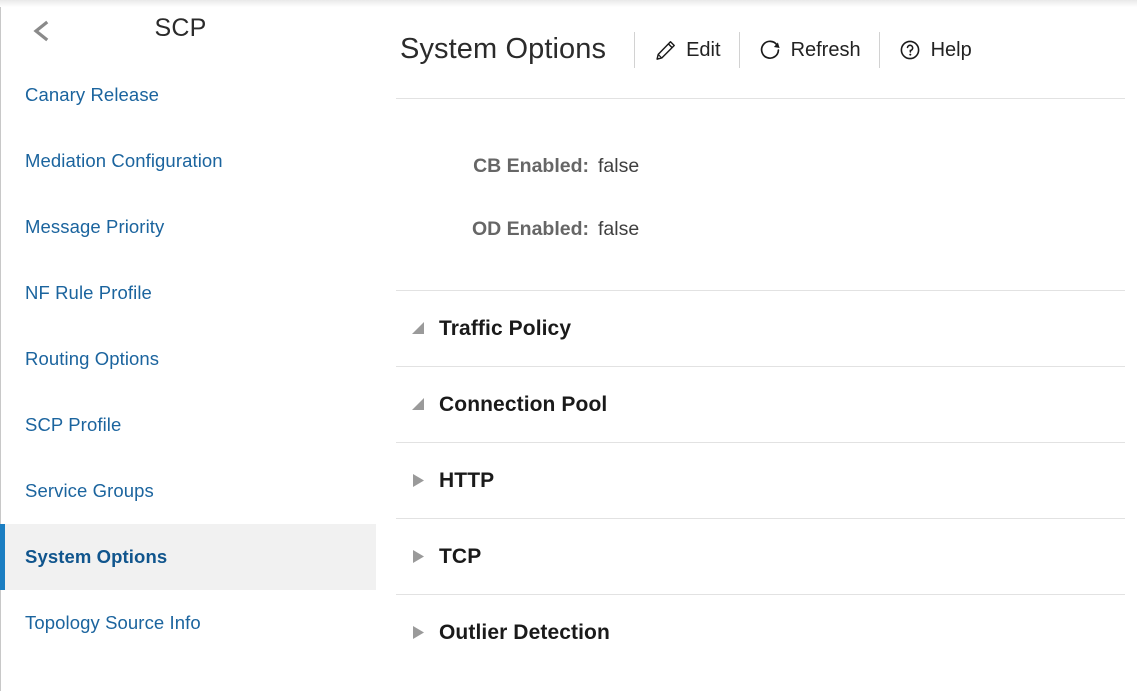  I want to click on section-title: Connection Pool, so click(523, 404).